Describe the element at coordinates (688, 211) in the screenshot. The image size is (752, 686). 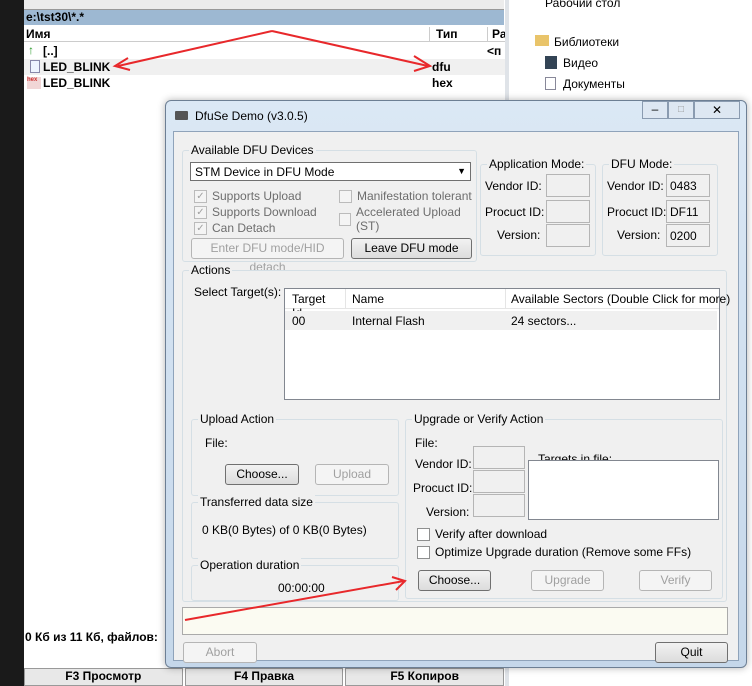
I see `dfu-product-id-field: DF11` at that location.